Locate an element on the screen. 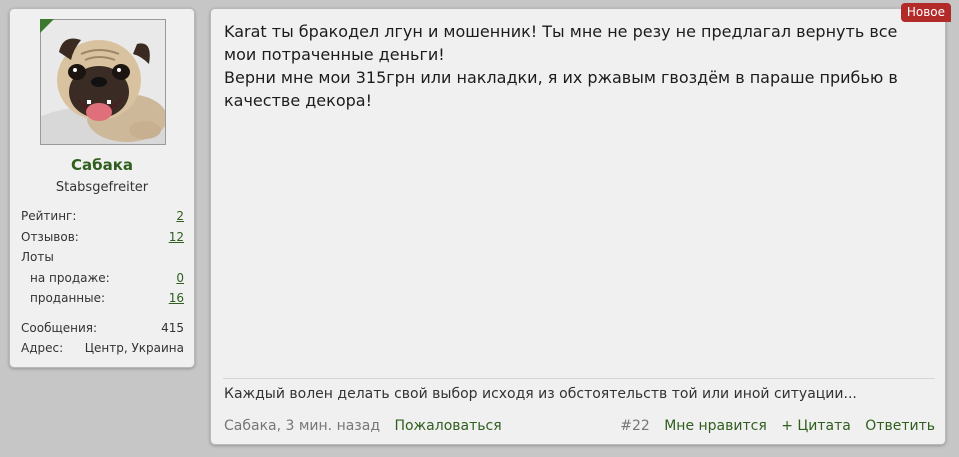  footer-right: #22 Мне нравится + Цитата Ответить is located at coordinates (777, 426).